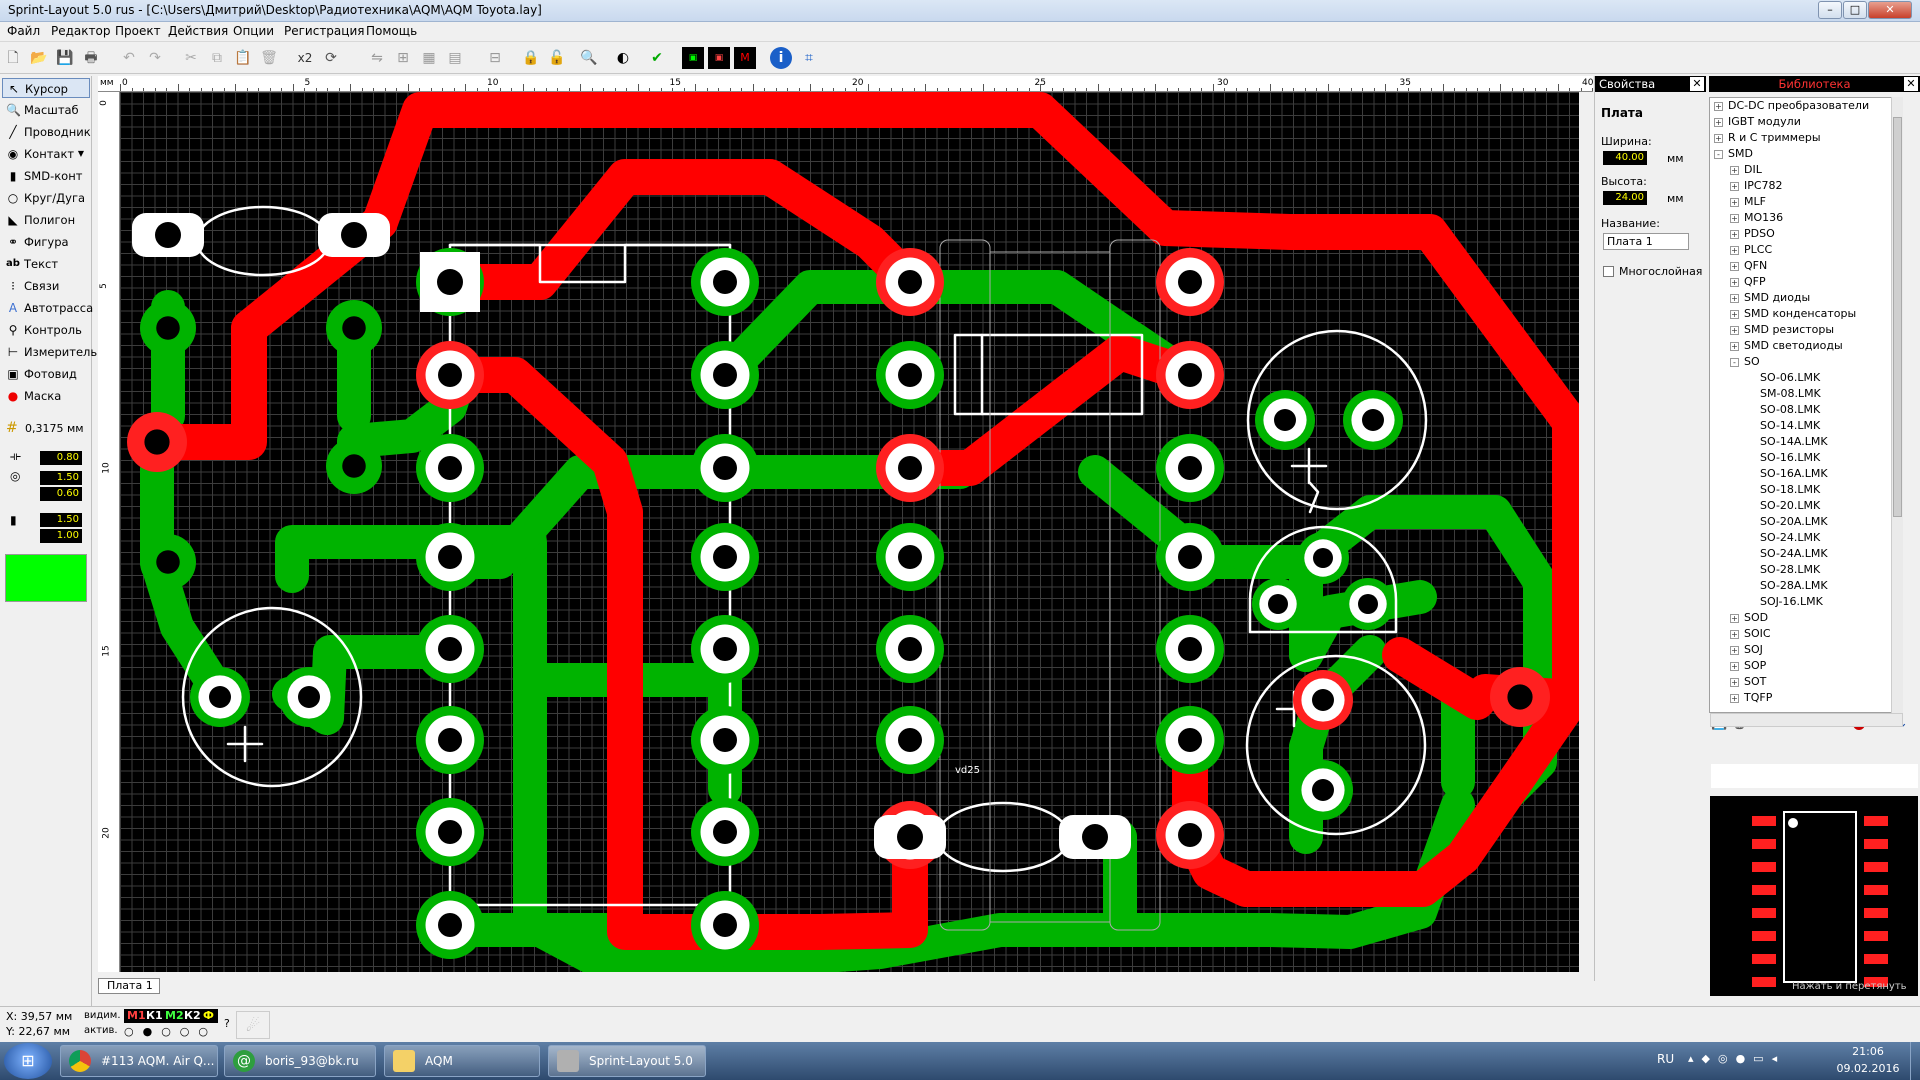 Image resolution: width=1920 pixels, height=1080 pixels. Describe the element at coordinates (46, 242) in the screenshot. I see `tool-shape: ⚭ Фигура` at that location.